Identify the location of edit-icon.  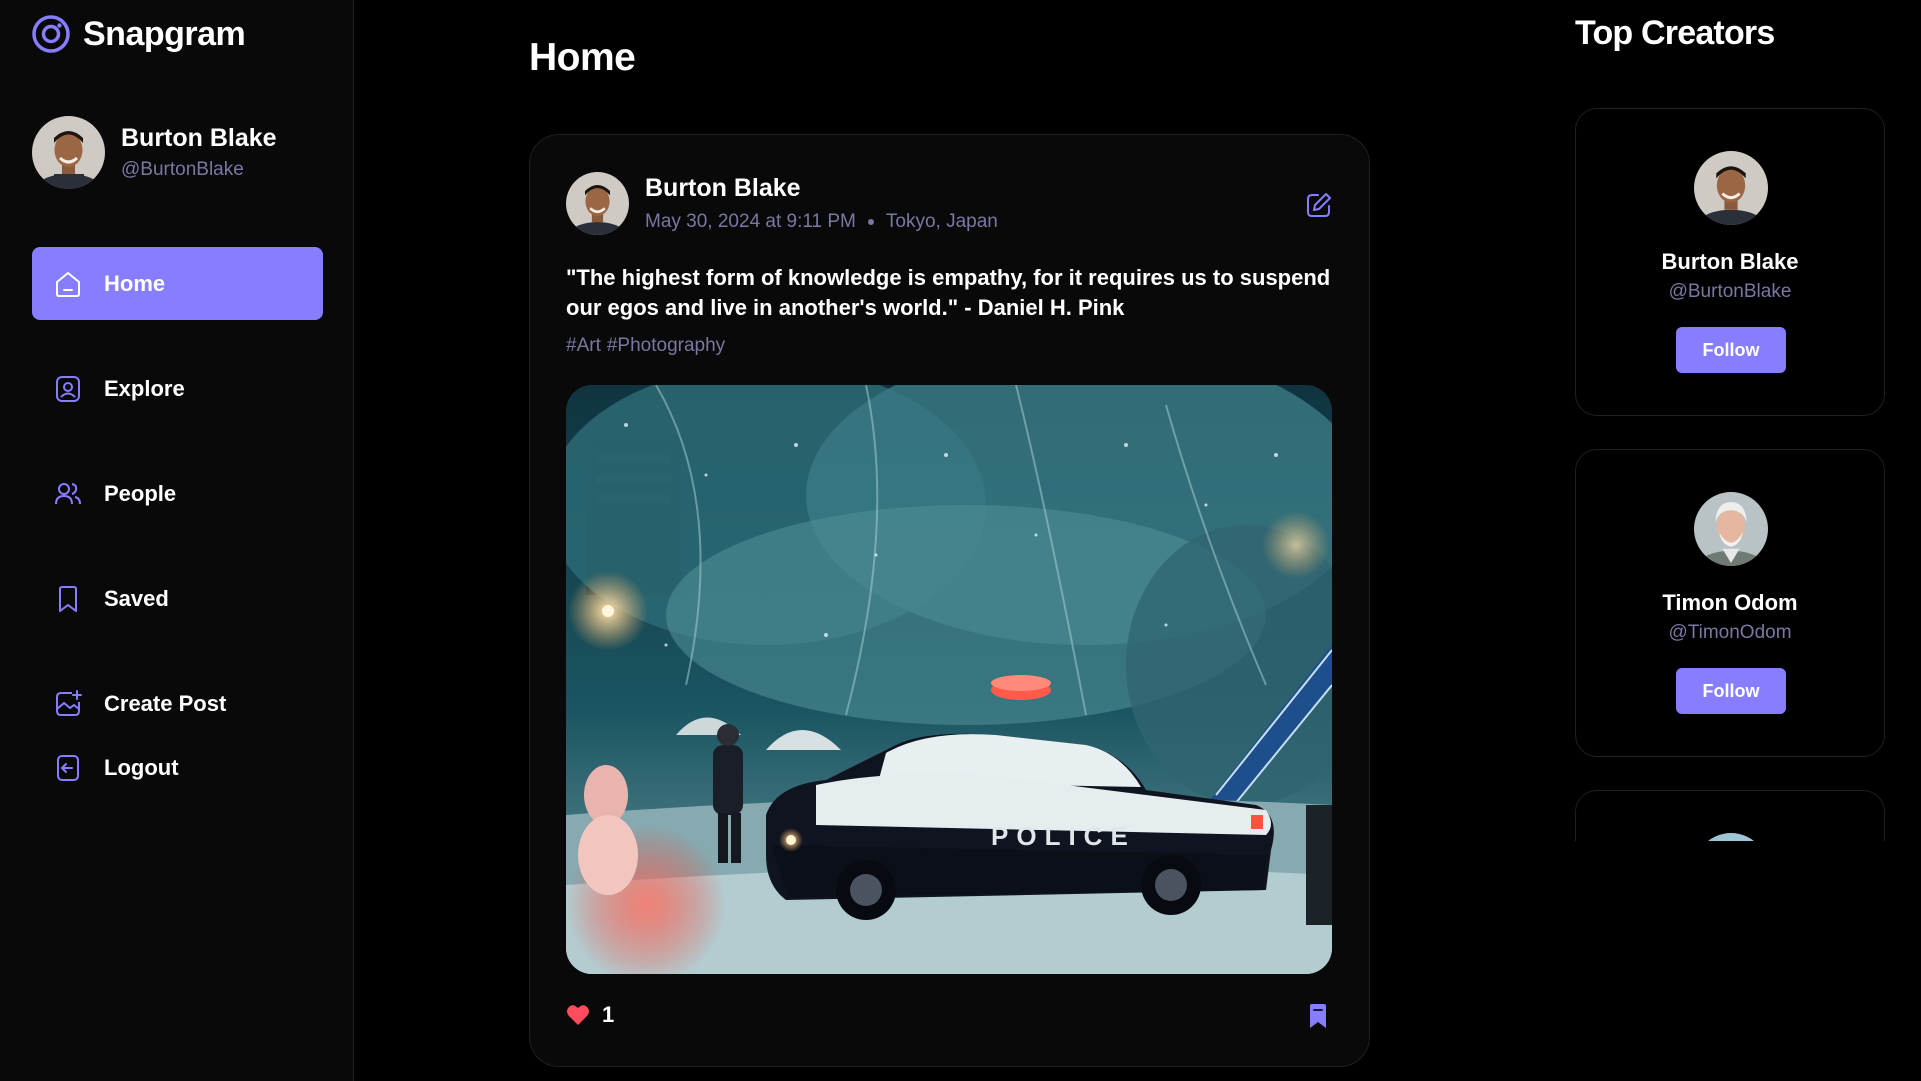
(1319, 205).